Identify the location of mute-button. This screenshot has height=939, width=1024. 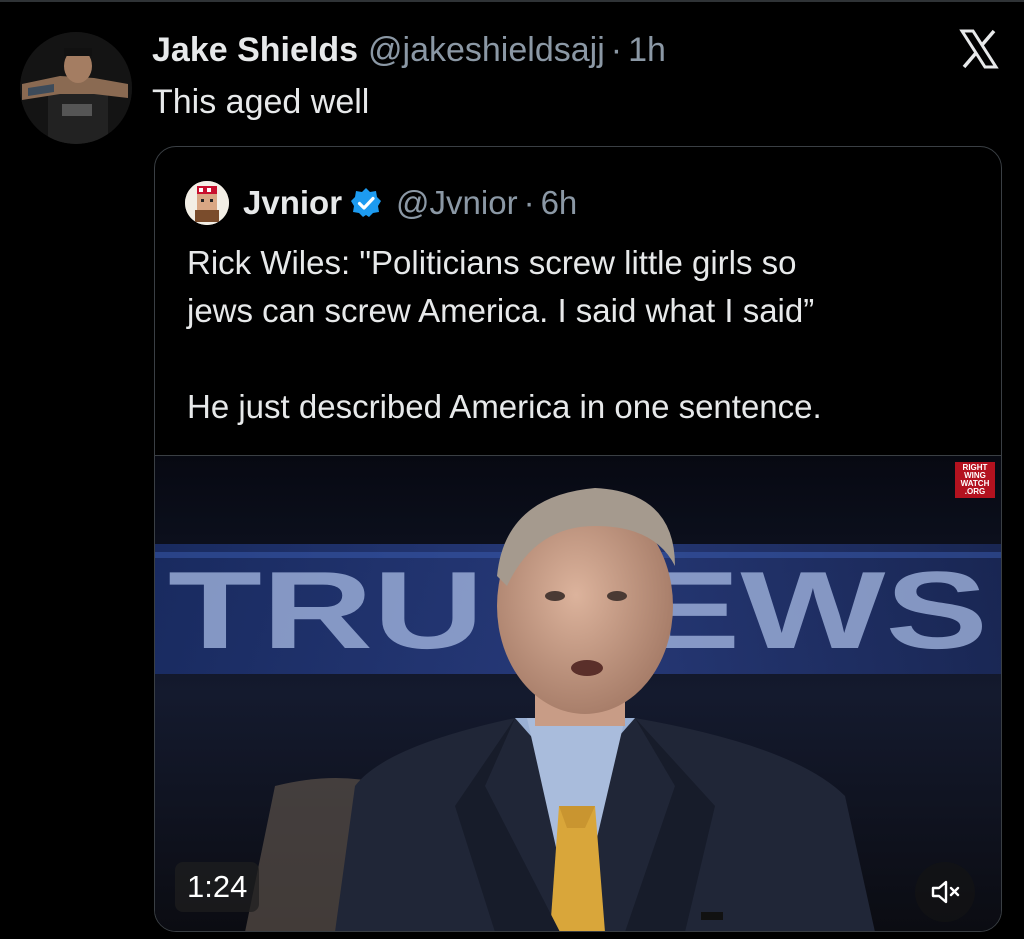
(945, 892).